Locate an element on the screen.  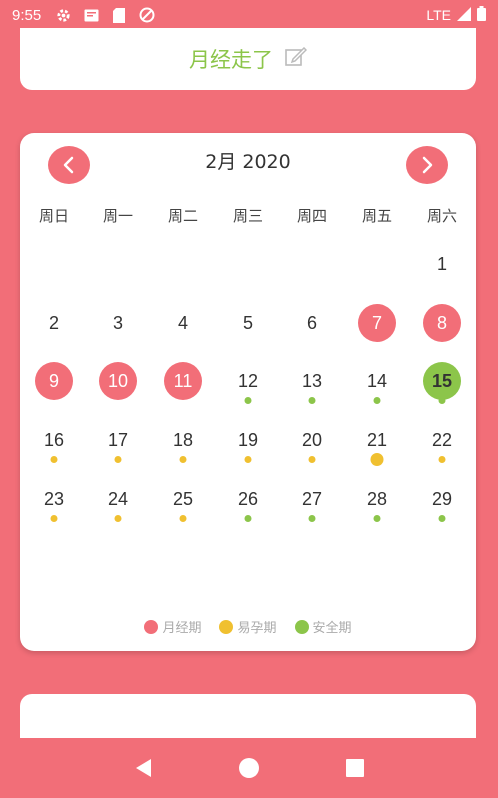
calendar-day: 12 is located at coordinates (248, 381).